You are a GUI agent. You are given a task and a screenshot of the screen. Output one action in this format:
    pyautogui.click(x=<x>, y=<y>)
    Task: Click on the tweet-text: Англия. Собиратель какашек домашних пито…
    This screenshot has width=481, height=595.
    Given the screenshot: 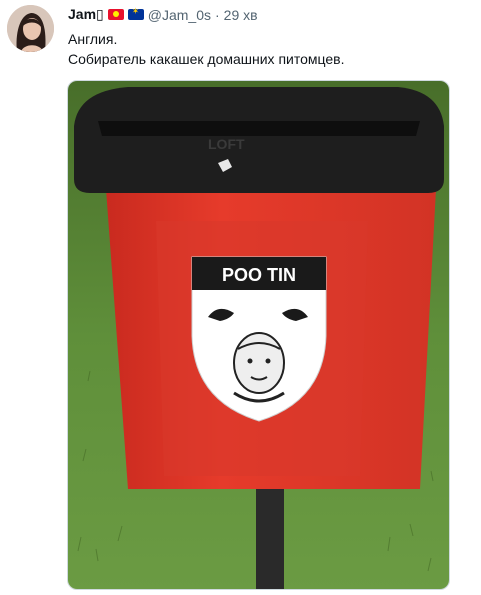 What is the action you would take?
    pyautogui.click(x=206, y=49)
    